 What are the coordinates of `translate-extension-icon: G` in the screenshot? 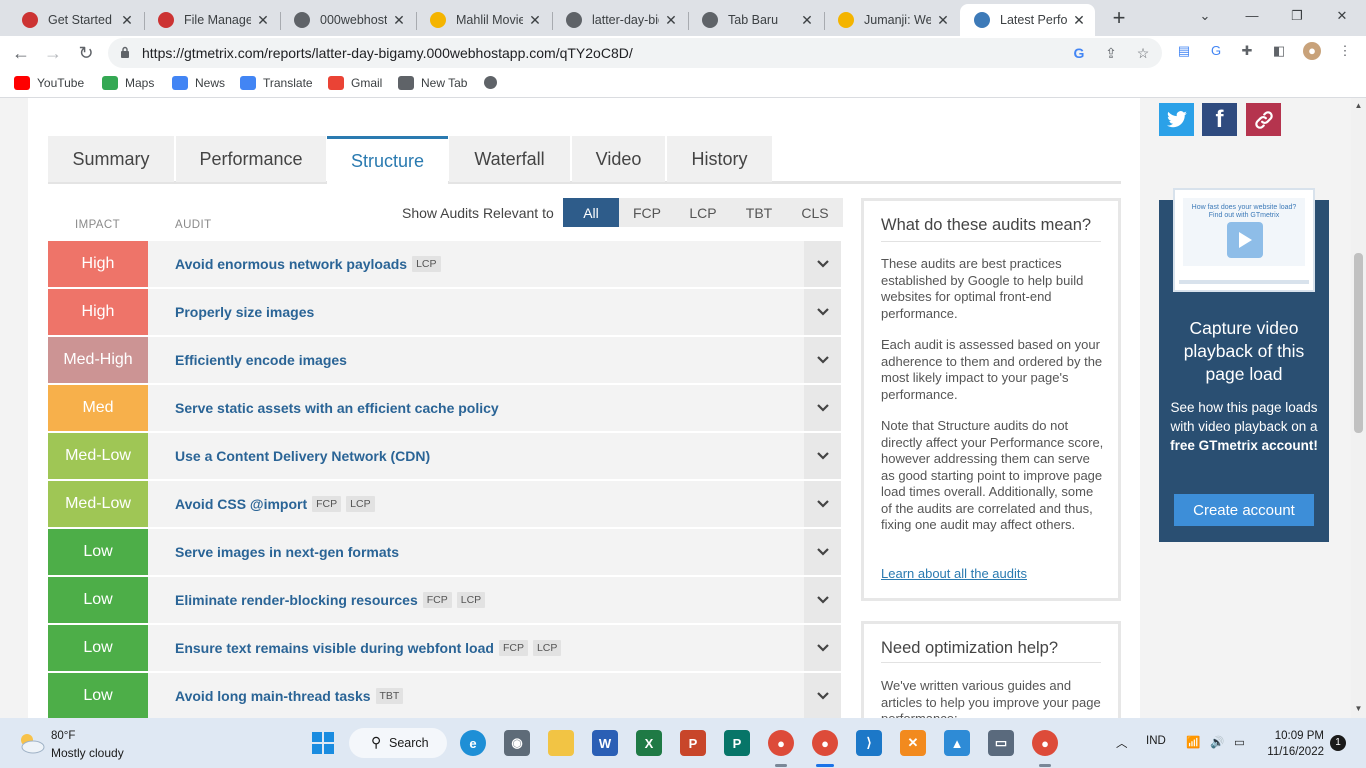 It's located at (1216, 51).